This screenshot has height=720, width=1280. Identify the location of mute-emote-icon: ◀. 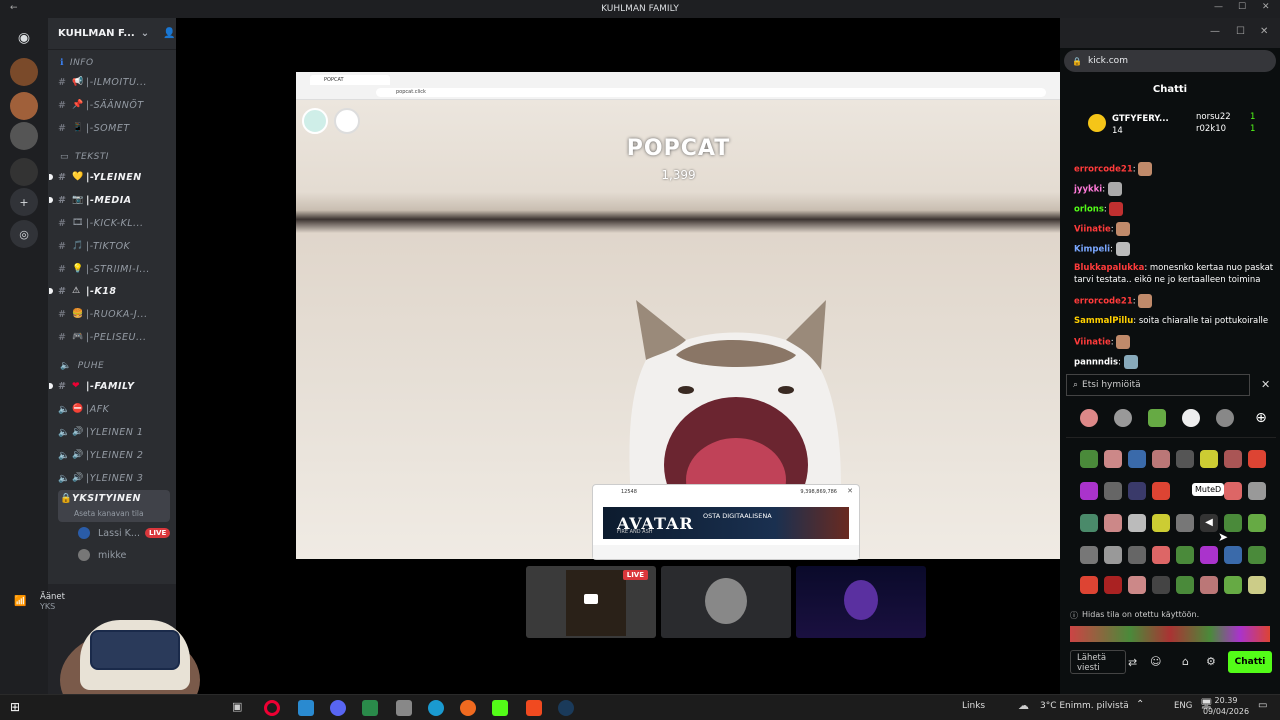
(1209, 523).